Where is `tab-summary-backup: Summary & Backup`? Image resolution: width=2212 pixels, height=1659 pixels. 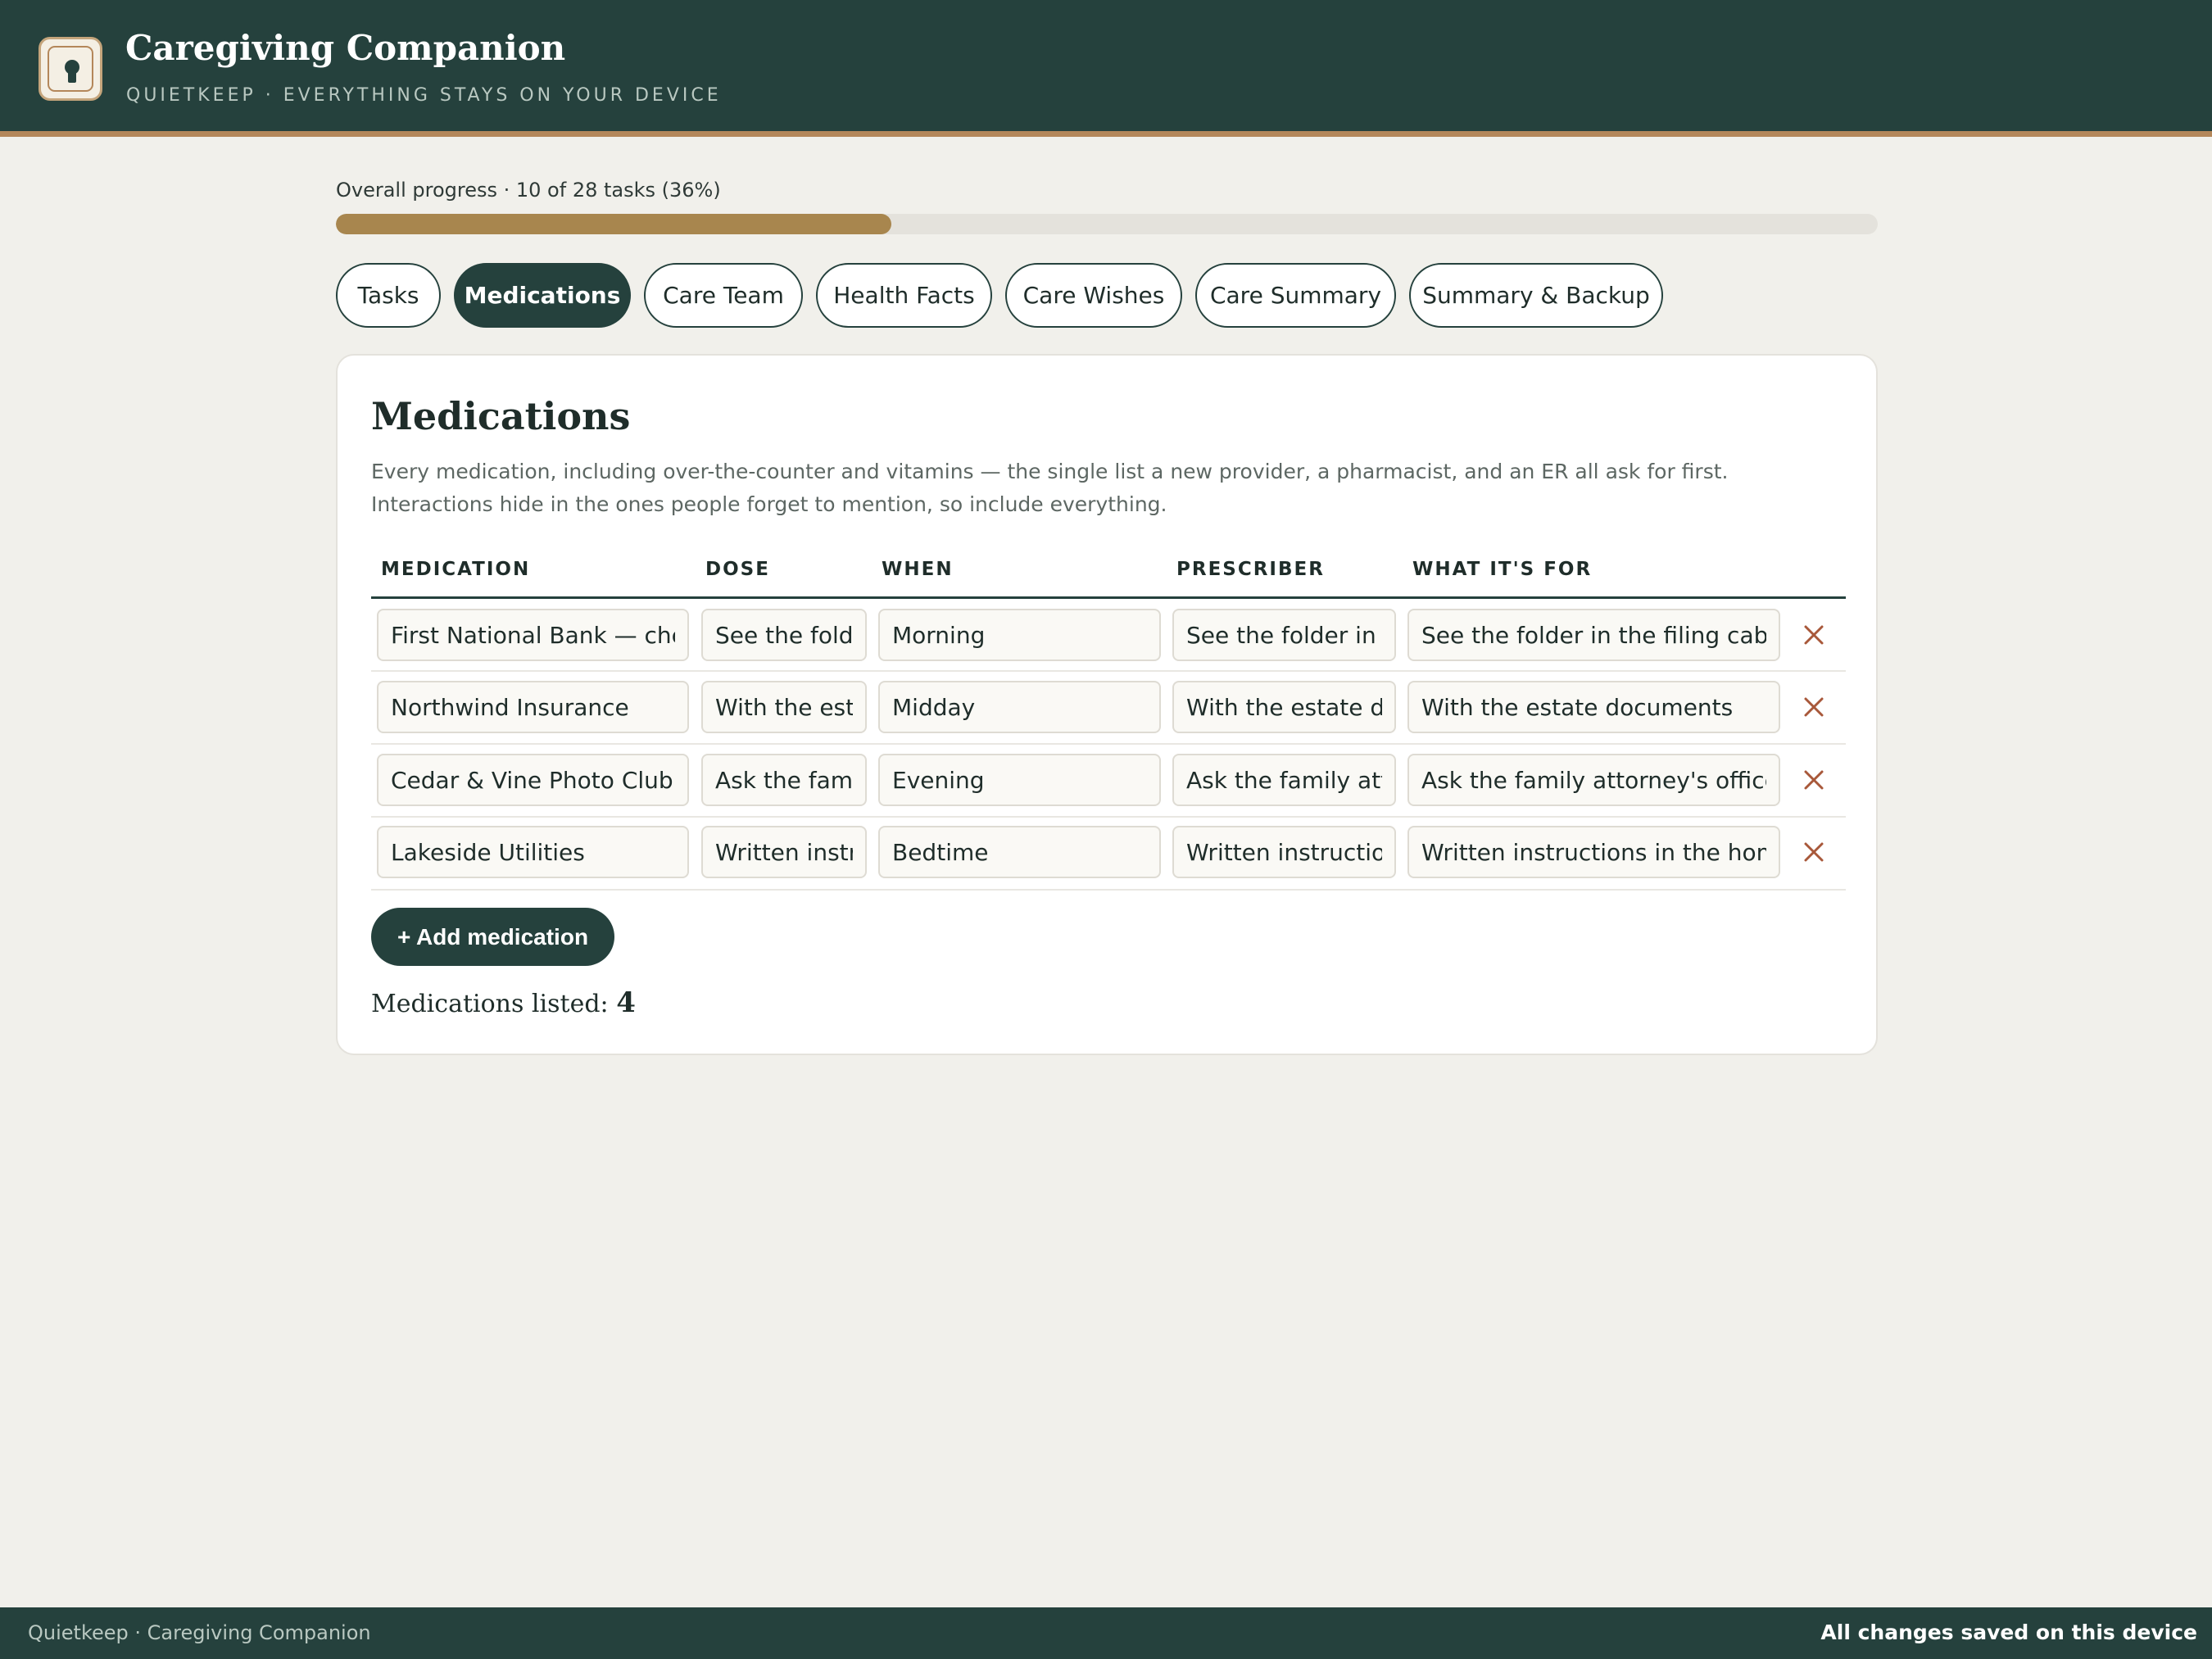 tab-summary-backup: Summary & Backup is located at coordinates (1536, 295).